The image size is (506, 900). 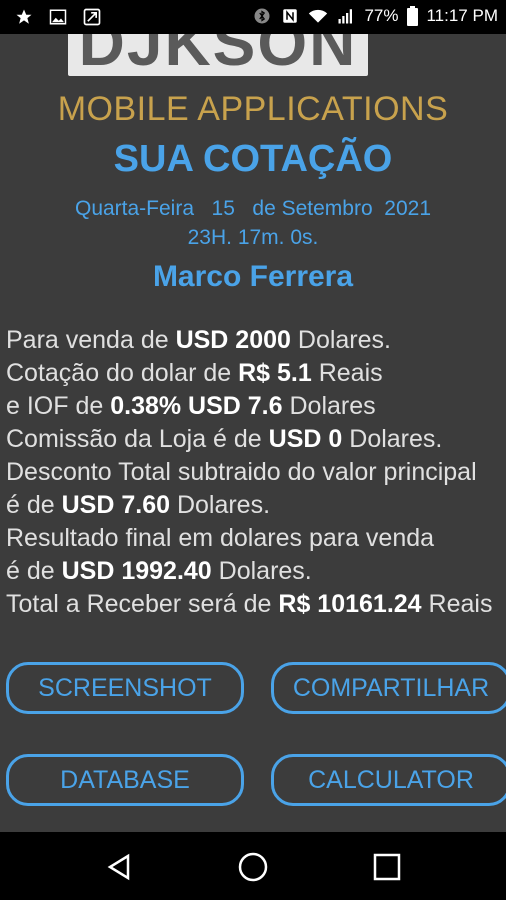 What do you see at coordinates (198, 340) in the screenshot?
I see `detail-line: Para venda de USD 2000 Dolares.` at bounding box center [198, 340].